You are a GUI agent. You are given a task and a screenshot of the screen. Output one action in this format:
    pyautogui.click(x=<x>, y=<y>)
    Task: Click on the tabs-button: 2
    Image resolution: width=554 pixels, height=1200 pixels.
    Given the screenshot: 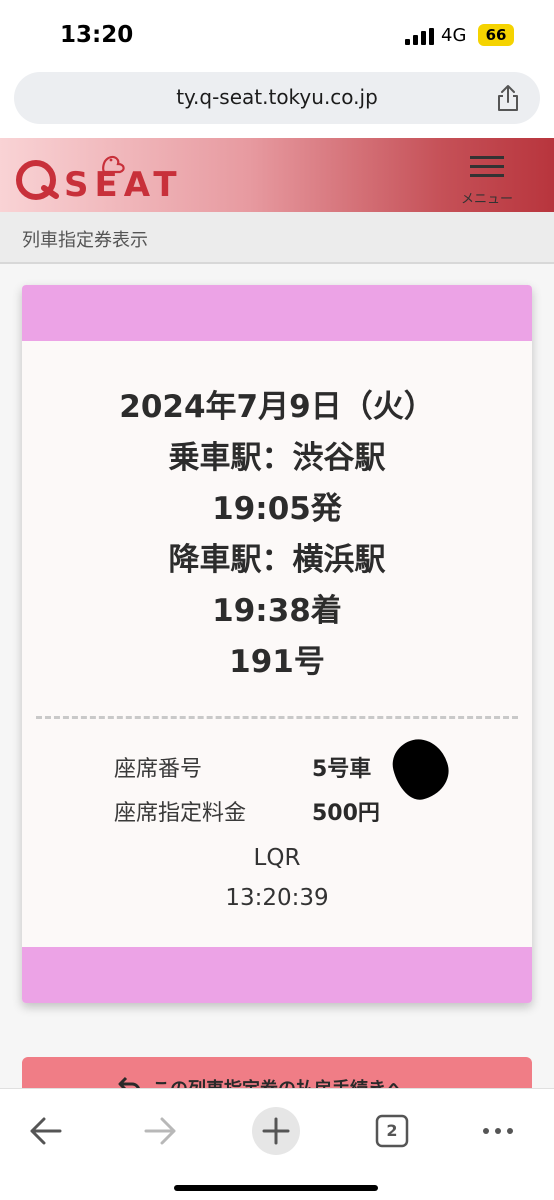 What is the action you would take?
    pyautogui.click(x=392, y=1131)
    